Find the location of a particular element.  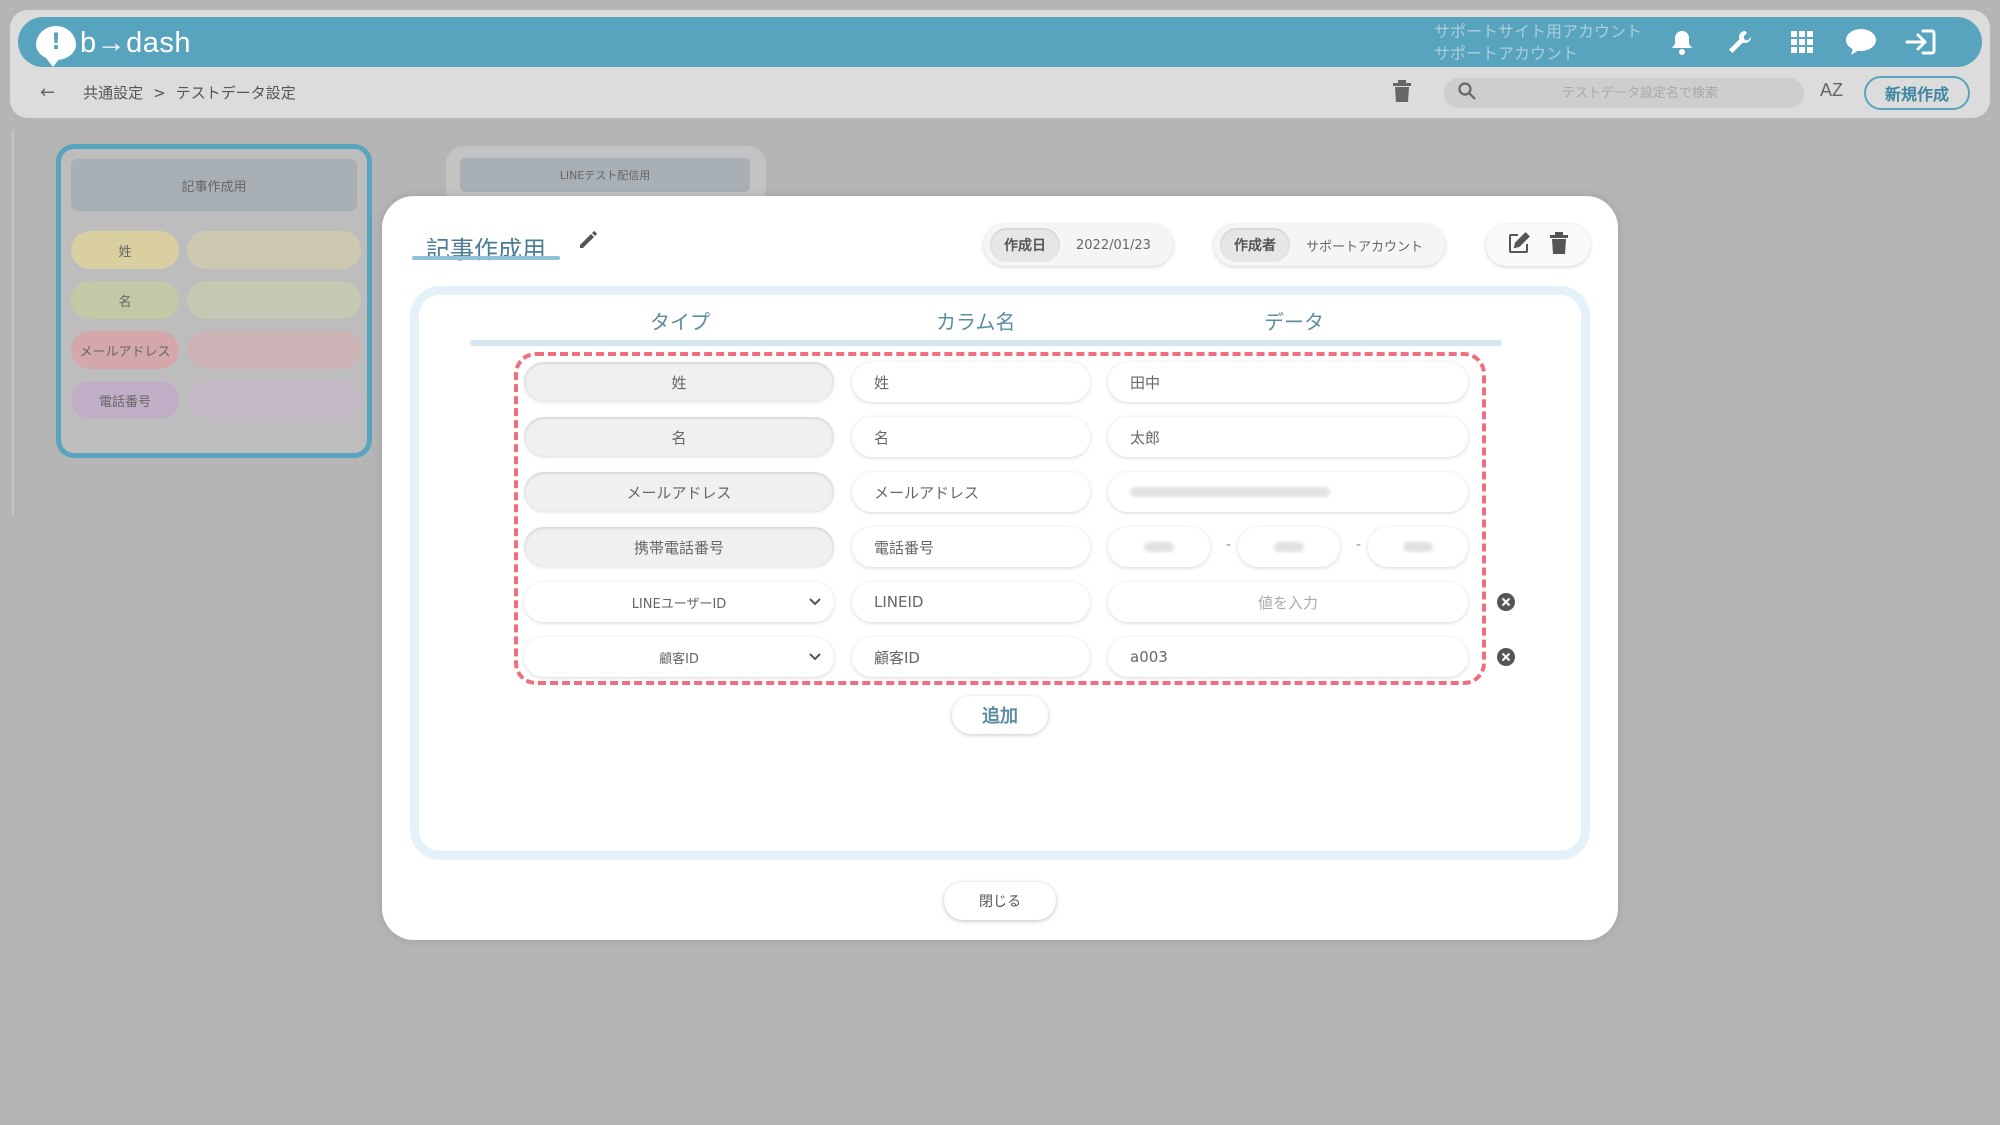

column-name-input: 姓 is located at coordinates (971, 382).